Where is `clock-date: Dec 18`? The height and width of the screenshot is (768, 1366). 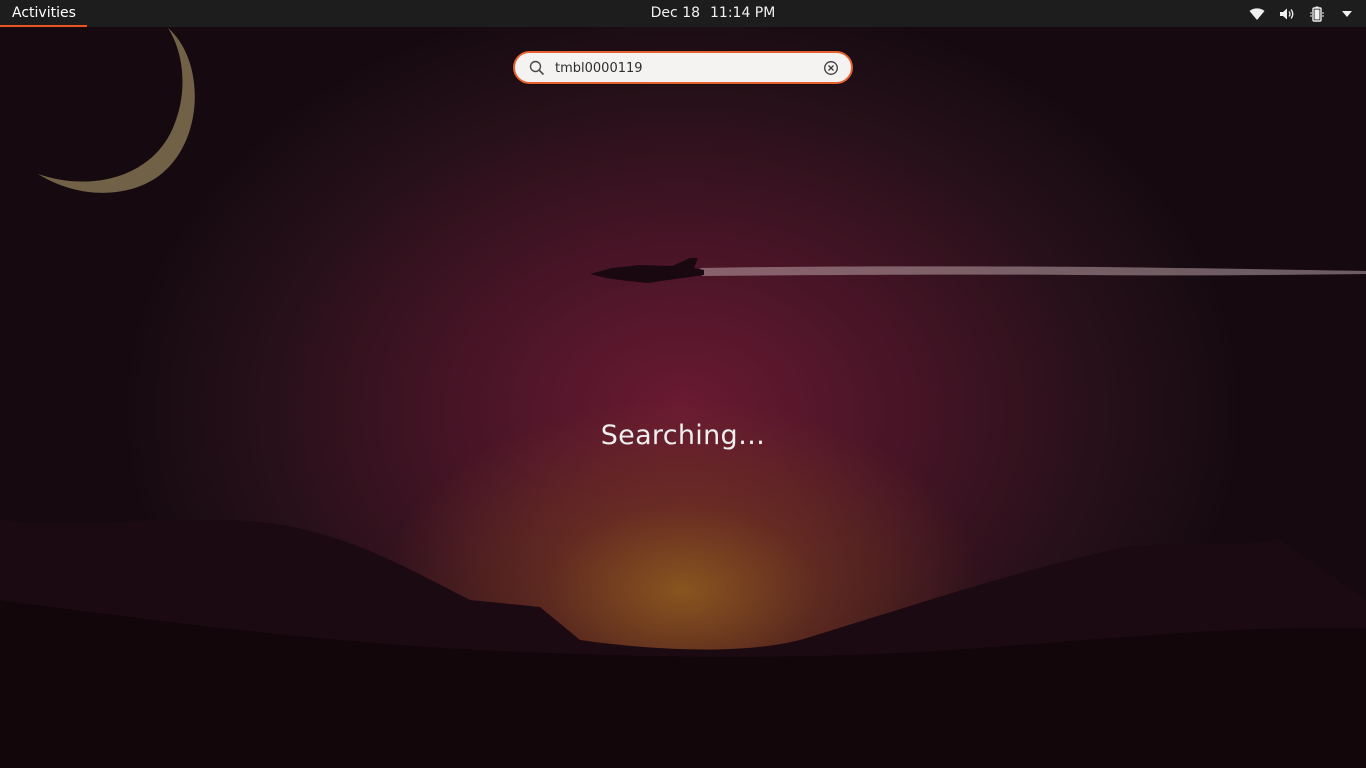
clock-date: Dec 18 is located at coordinates (675, 13).